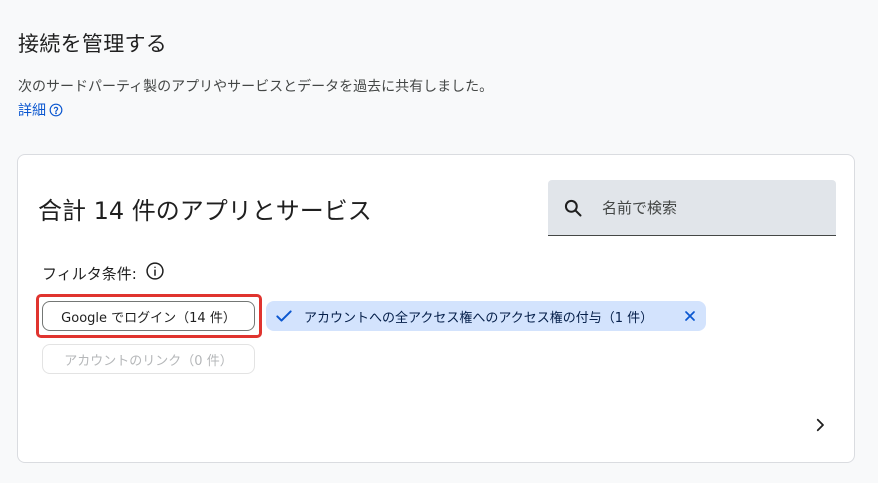  I want to click on details-link-label: 詳細, so click(32, 111).